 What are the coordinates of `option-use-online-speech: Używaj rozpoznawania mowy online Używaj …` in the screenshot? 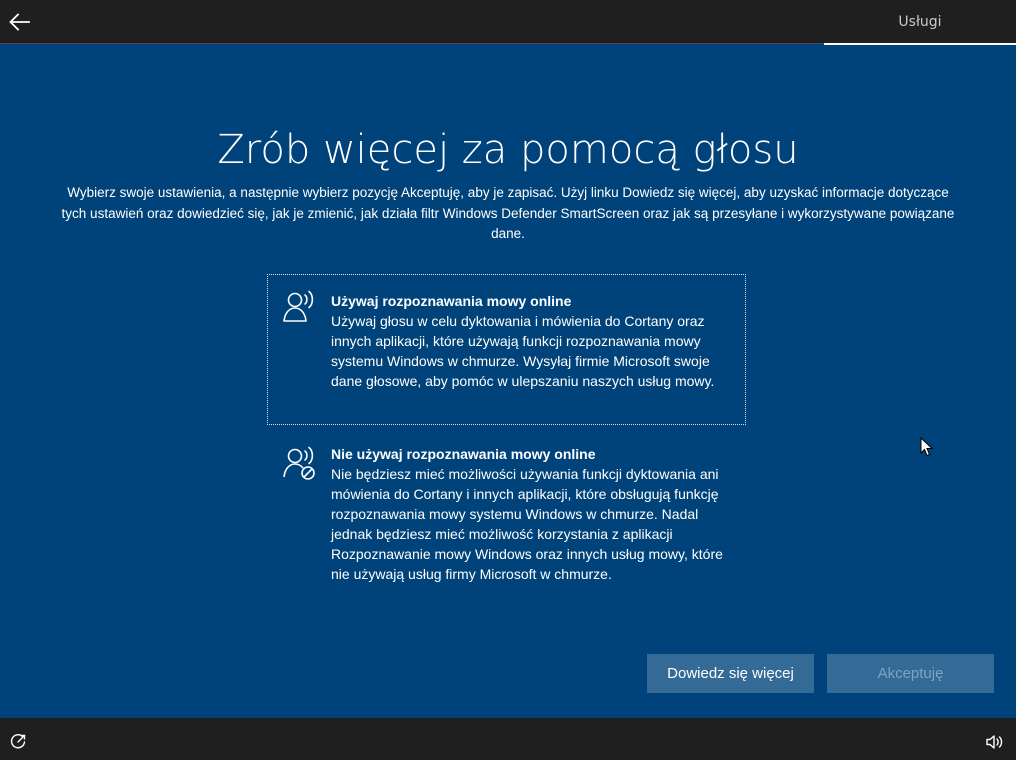 It's located at (506, 349).